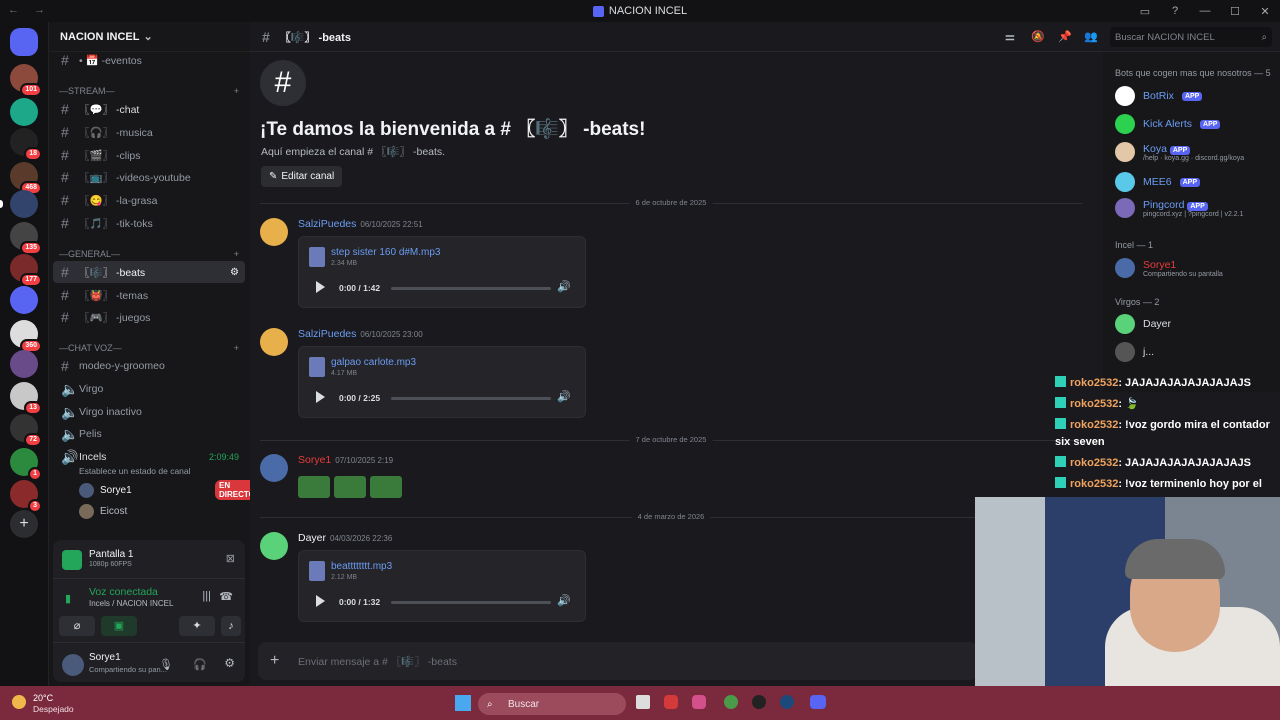  What do you see at coordinates (24, 42) in the screenshot?
I see `discord-home-icon` at bounding box center [24, 42].